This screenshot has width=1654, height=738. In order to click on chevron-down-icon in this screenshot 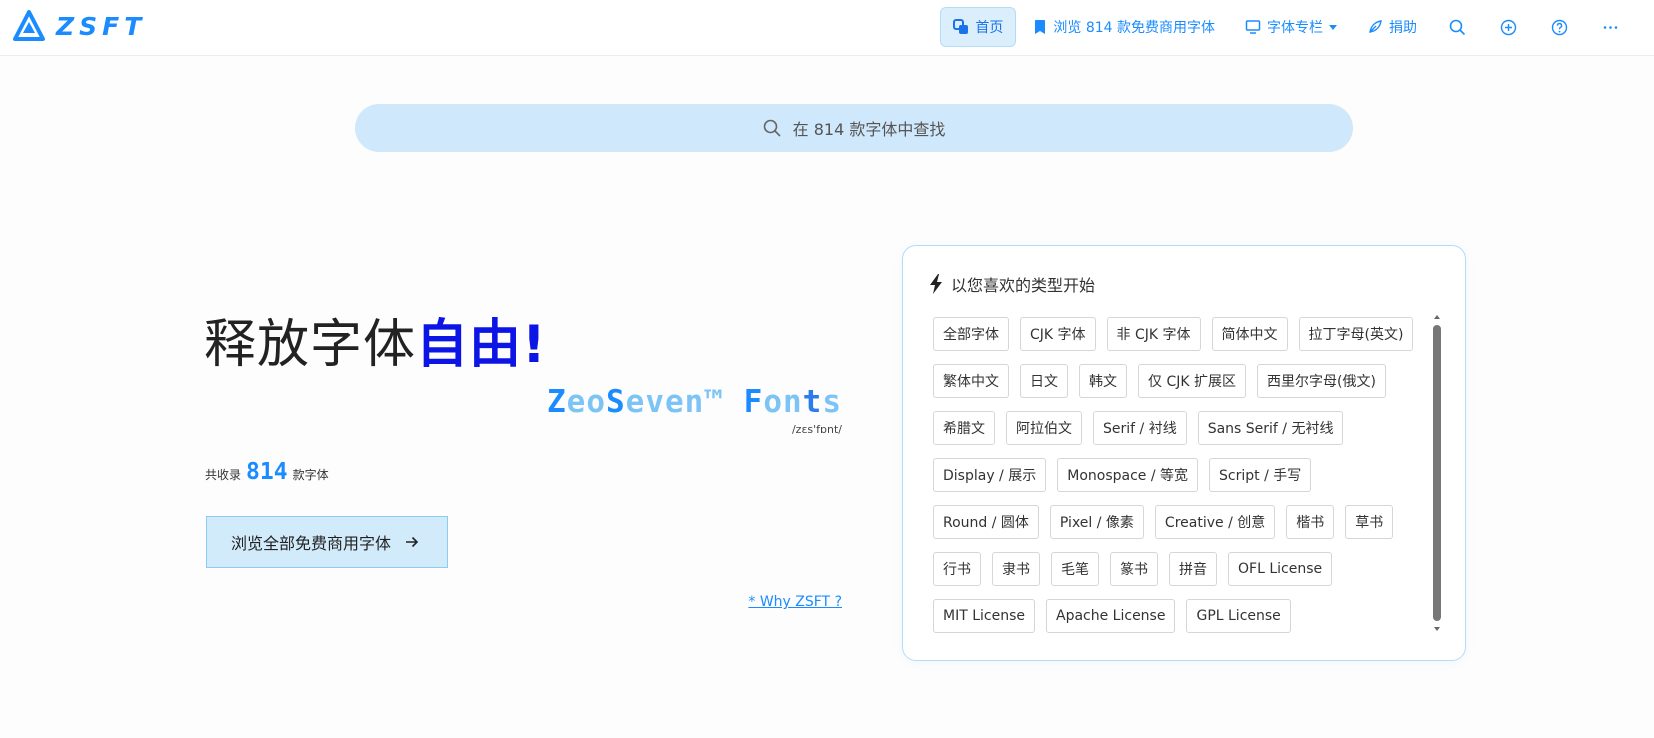, I will do `click(1333, 27)`.